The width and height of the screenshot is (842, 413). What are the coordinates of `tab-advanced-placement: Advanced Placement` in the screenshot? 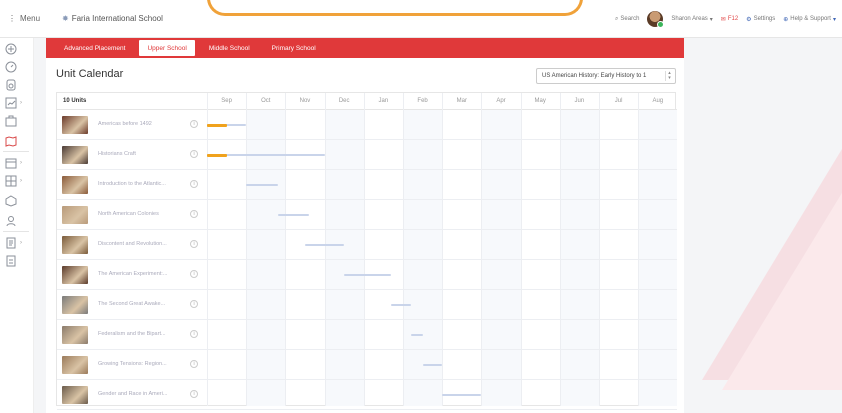 It's located at (94, 48).